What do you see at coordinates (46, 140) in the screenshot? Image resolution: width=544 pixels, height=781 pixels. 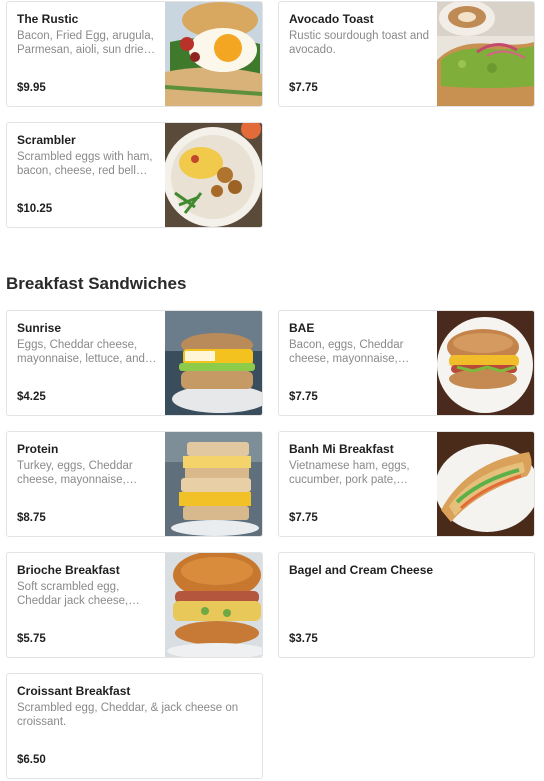 I see `menu-item-title: Scrambler` at bounding box center [46, 140].